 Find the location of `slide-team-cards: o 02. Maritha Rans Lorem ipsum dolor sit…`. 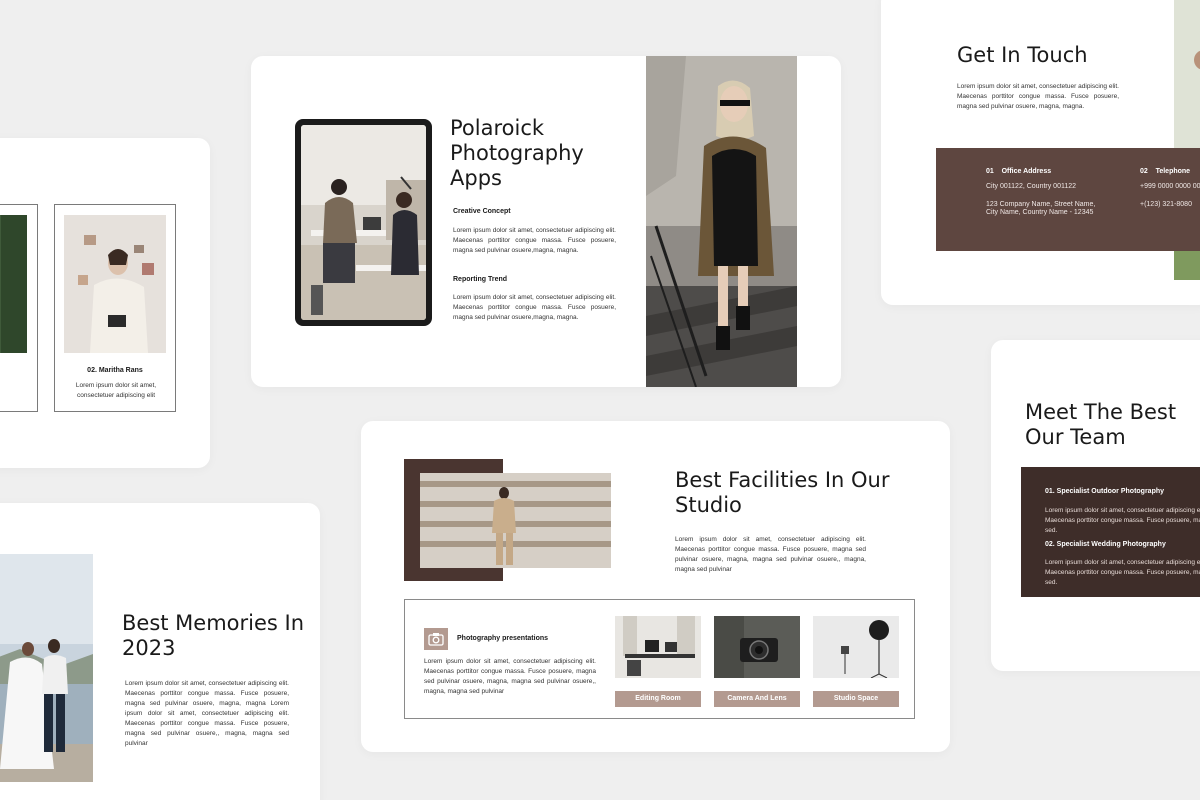

slide-team-cards: o 02. Maritha Rans Lorem ipsum dolor sit… is located at coordinates (105, 303).